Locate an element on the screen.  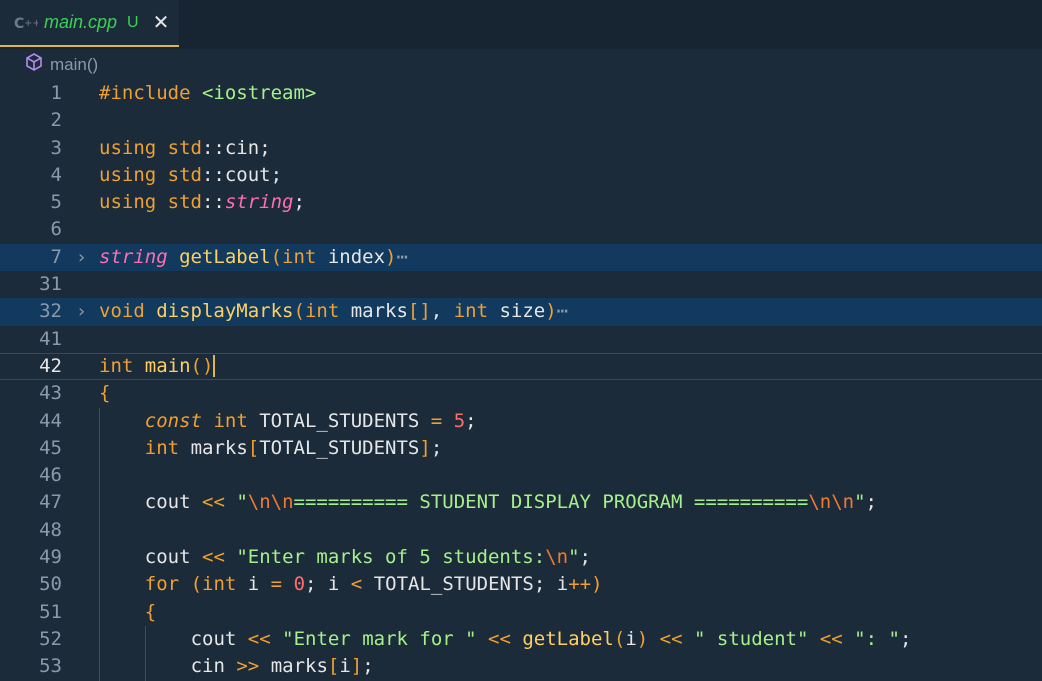
token: #include is located at coordinates (150, 93).